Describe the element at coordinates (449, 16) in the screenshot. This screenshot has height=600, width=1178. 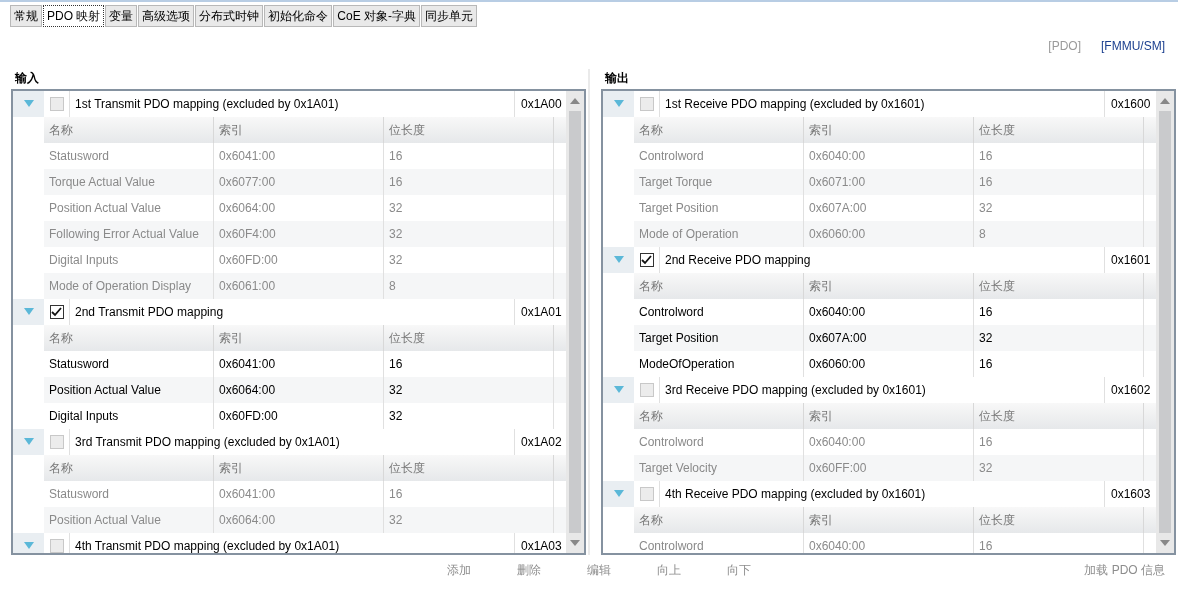
I see `tab: 同步单元` at that location.